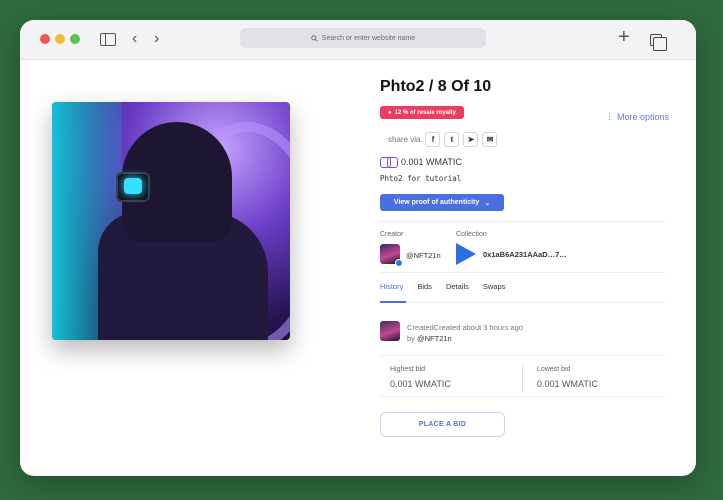  I want to click on history-event: CreatedCreated about 3 hours ago, so click(465, 327).